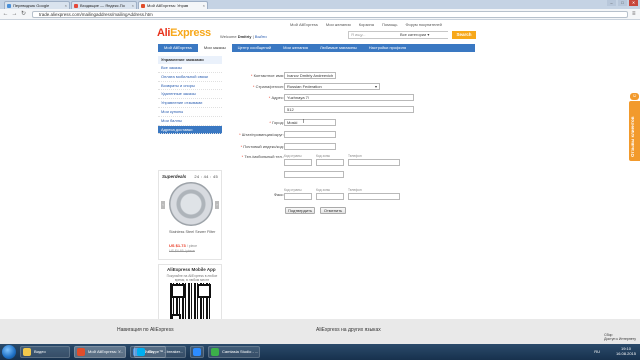 The height and width of the screenshot is (360, 640). I want to click on address-line2-field: 512, so click(349, 109).